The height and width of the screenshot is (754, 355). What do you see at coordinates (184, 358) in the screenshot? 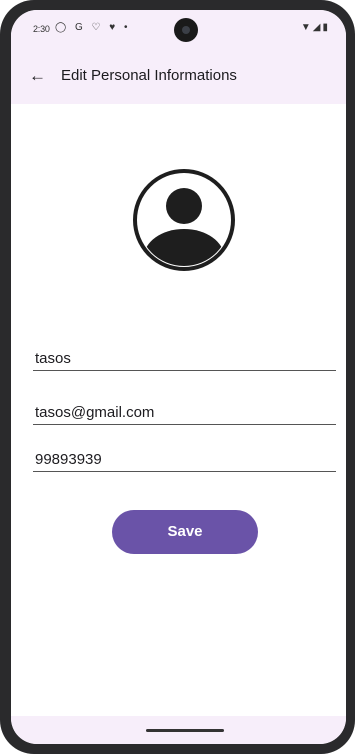
I see `name-field: tasos` at bounding box center [184, 358].